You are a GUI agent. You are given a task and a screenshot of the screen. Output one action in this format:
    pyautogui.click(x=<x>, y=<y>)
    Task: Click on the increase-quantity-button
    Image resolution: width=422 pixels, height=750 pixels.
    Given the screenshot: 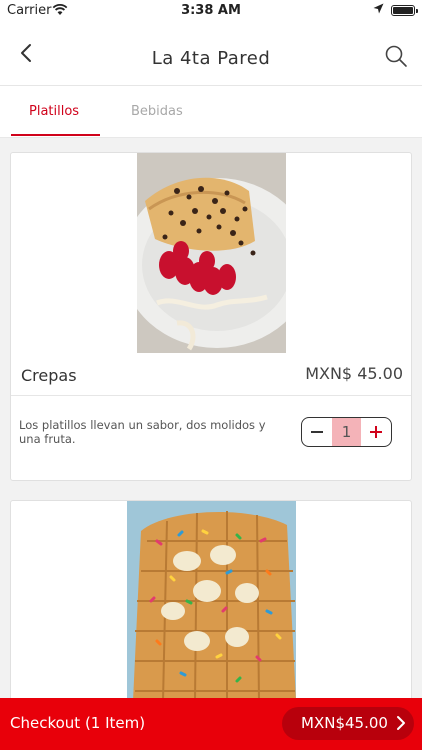 What is the action you would take?
    pyautogui.click(x=376, y=432)
    